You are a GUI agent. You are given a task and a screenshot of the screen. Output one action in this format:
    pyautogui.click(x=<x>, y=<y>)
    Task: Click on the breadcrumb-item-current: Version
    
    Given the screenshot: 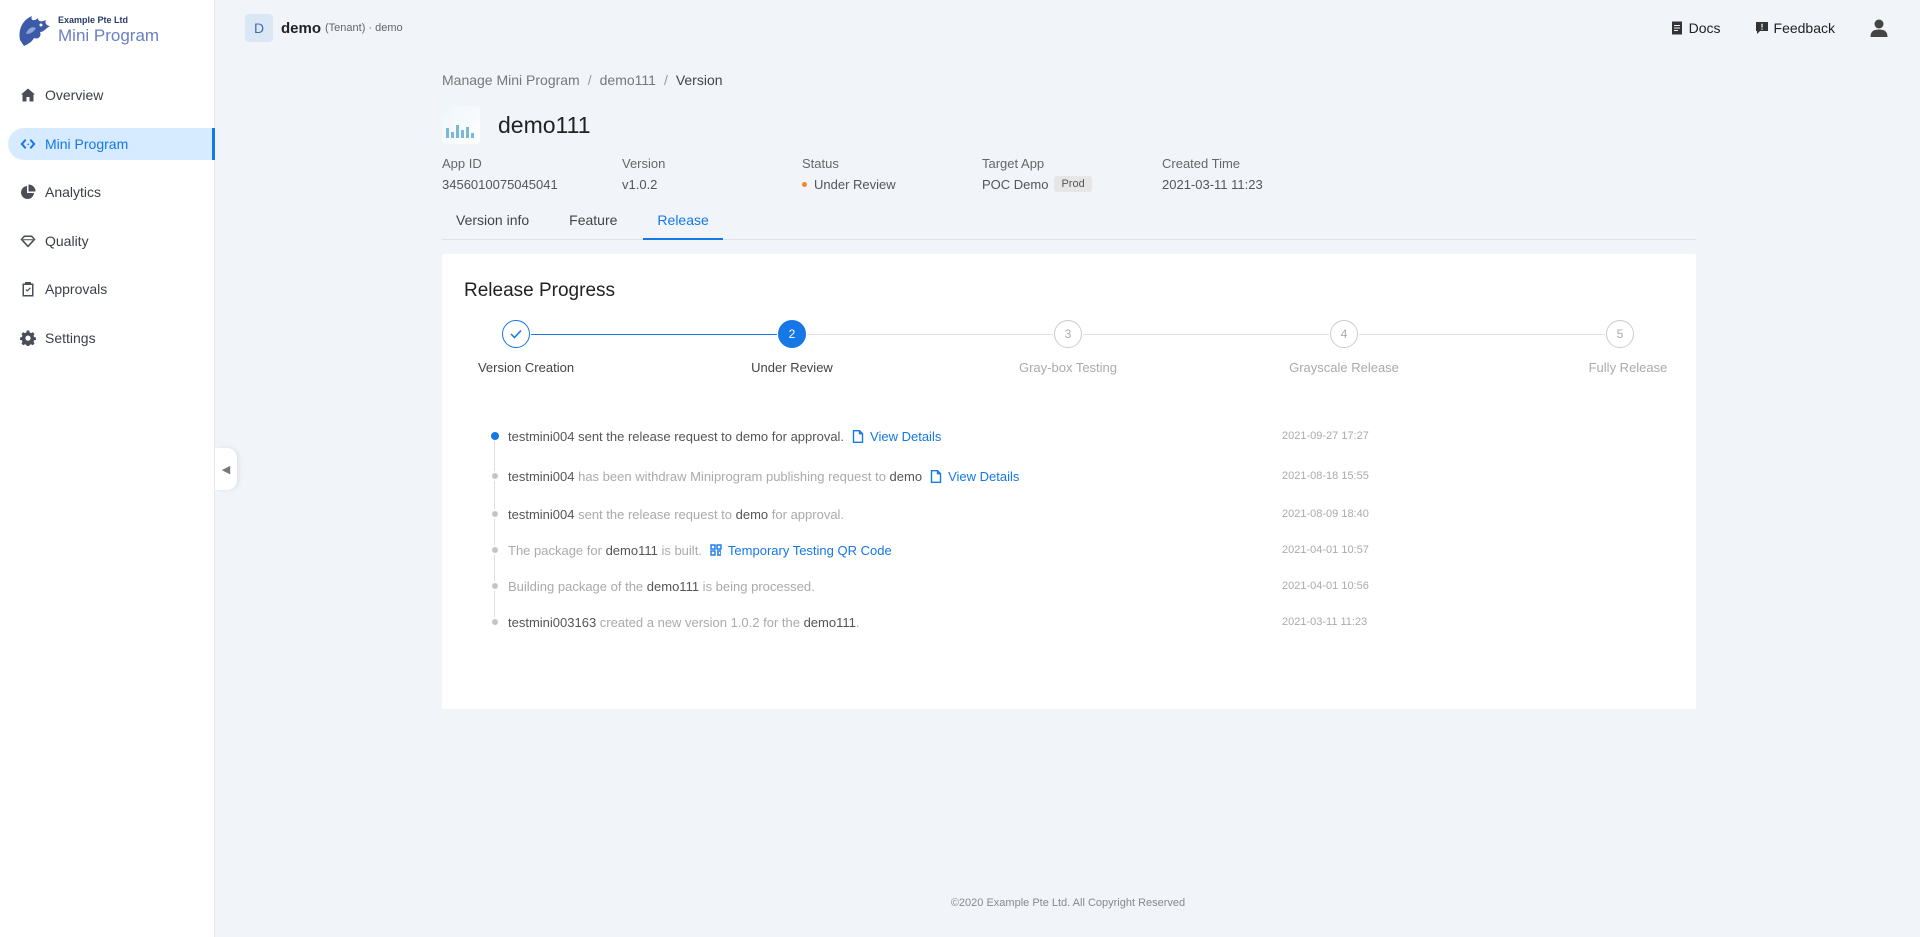 What is the action you would take?
    pyautogui.click(x=699, y=80)
    